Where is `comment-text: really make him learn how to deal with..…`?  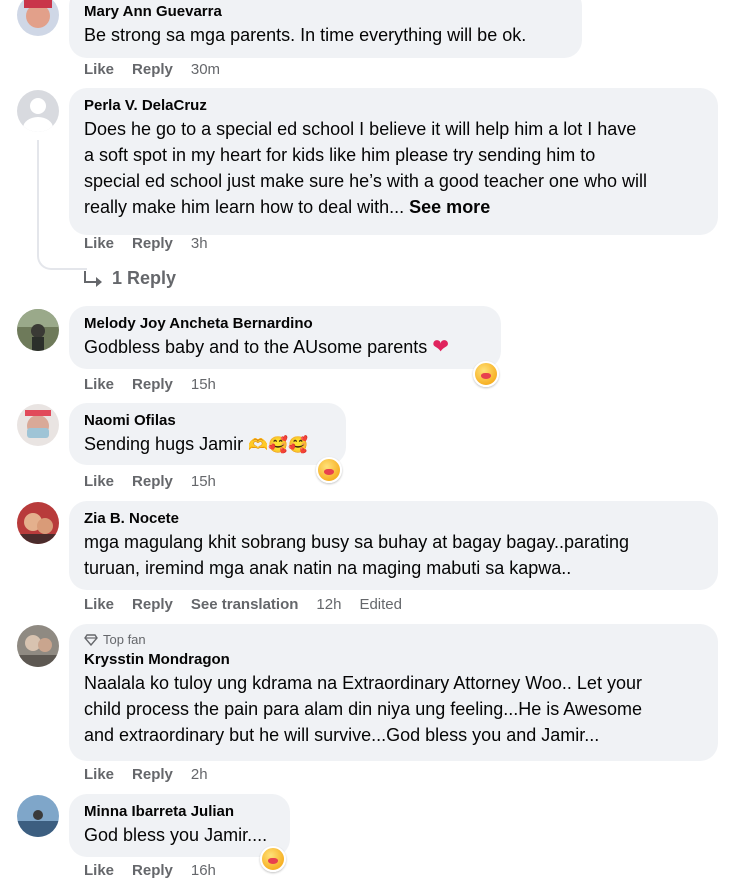
comment-text: really make him learn how to deal with..… is located at coordinates (247, 207).